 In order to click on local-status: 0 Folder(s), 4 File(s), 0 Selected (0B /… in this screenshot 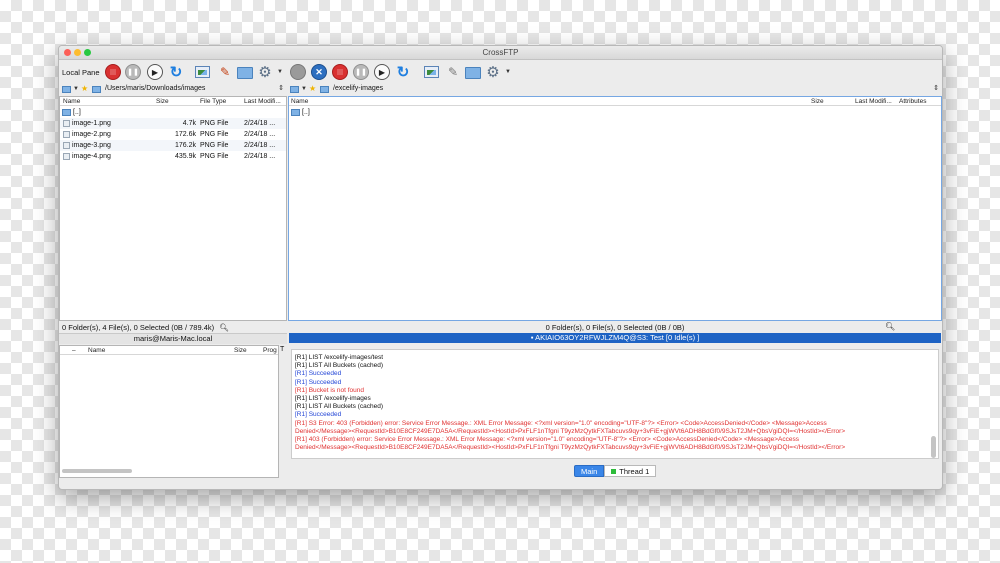, I will do `click(145, 327)`.